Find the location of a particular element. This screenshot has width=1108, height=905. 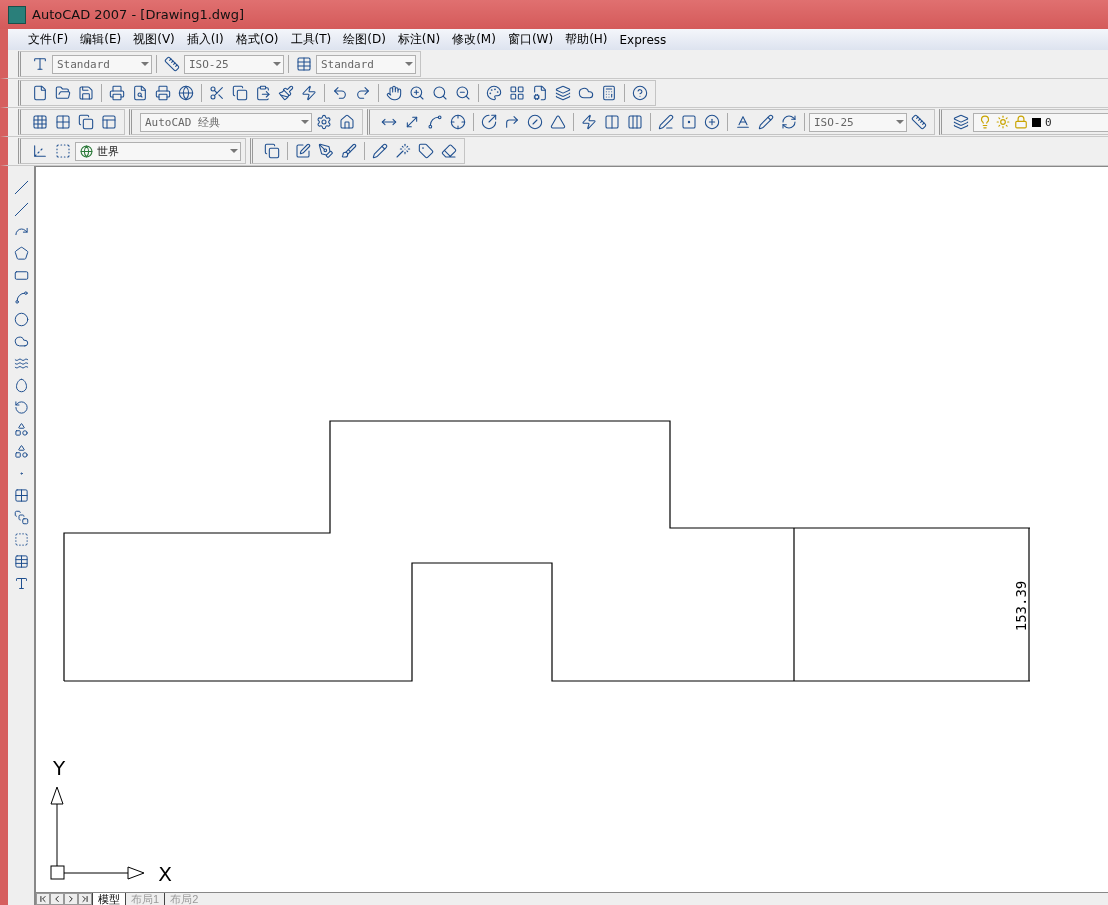

menu-item: 窗口(W) is located at coordinates (530, 39).